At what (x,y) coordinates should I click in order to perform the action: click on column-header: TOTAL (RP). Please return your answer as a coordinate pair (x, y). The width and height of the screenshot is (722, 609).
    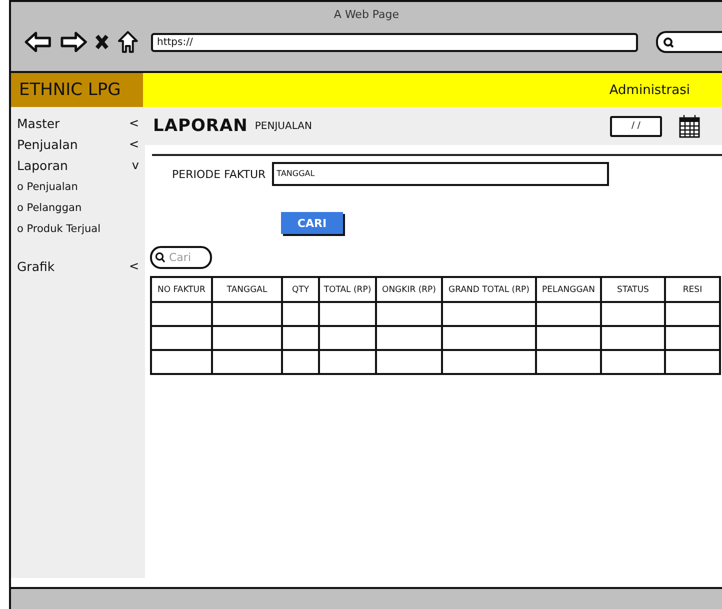
    Looking at the image, I should click on (347, 289).